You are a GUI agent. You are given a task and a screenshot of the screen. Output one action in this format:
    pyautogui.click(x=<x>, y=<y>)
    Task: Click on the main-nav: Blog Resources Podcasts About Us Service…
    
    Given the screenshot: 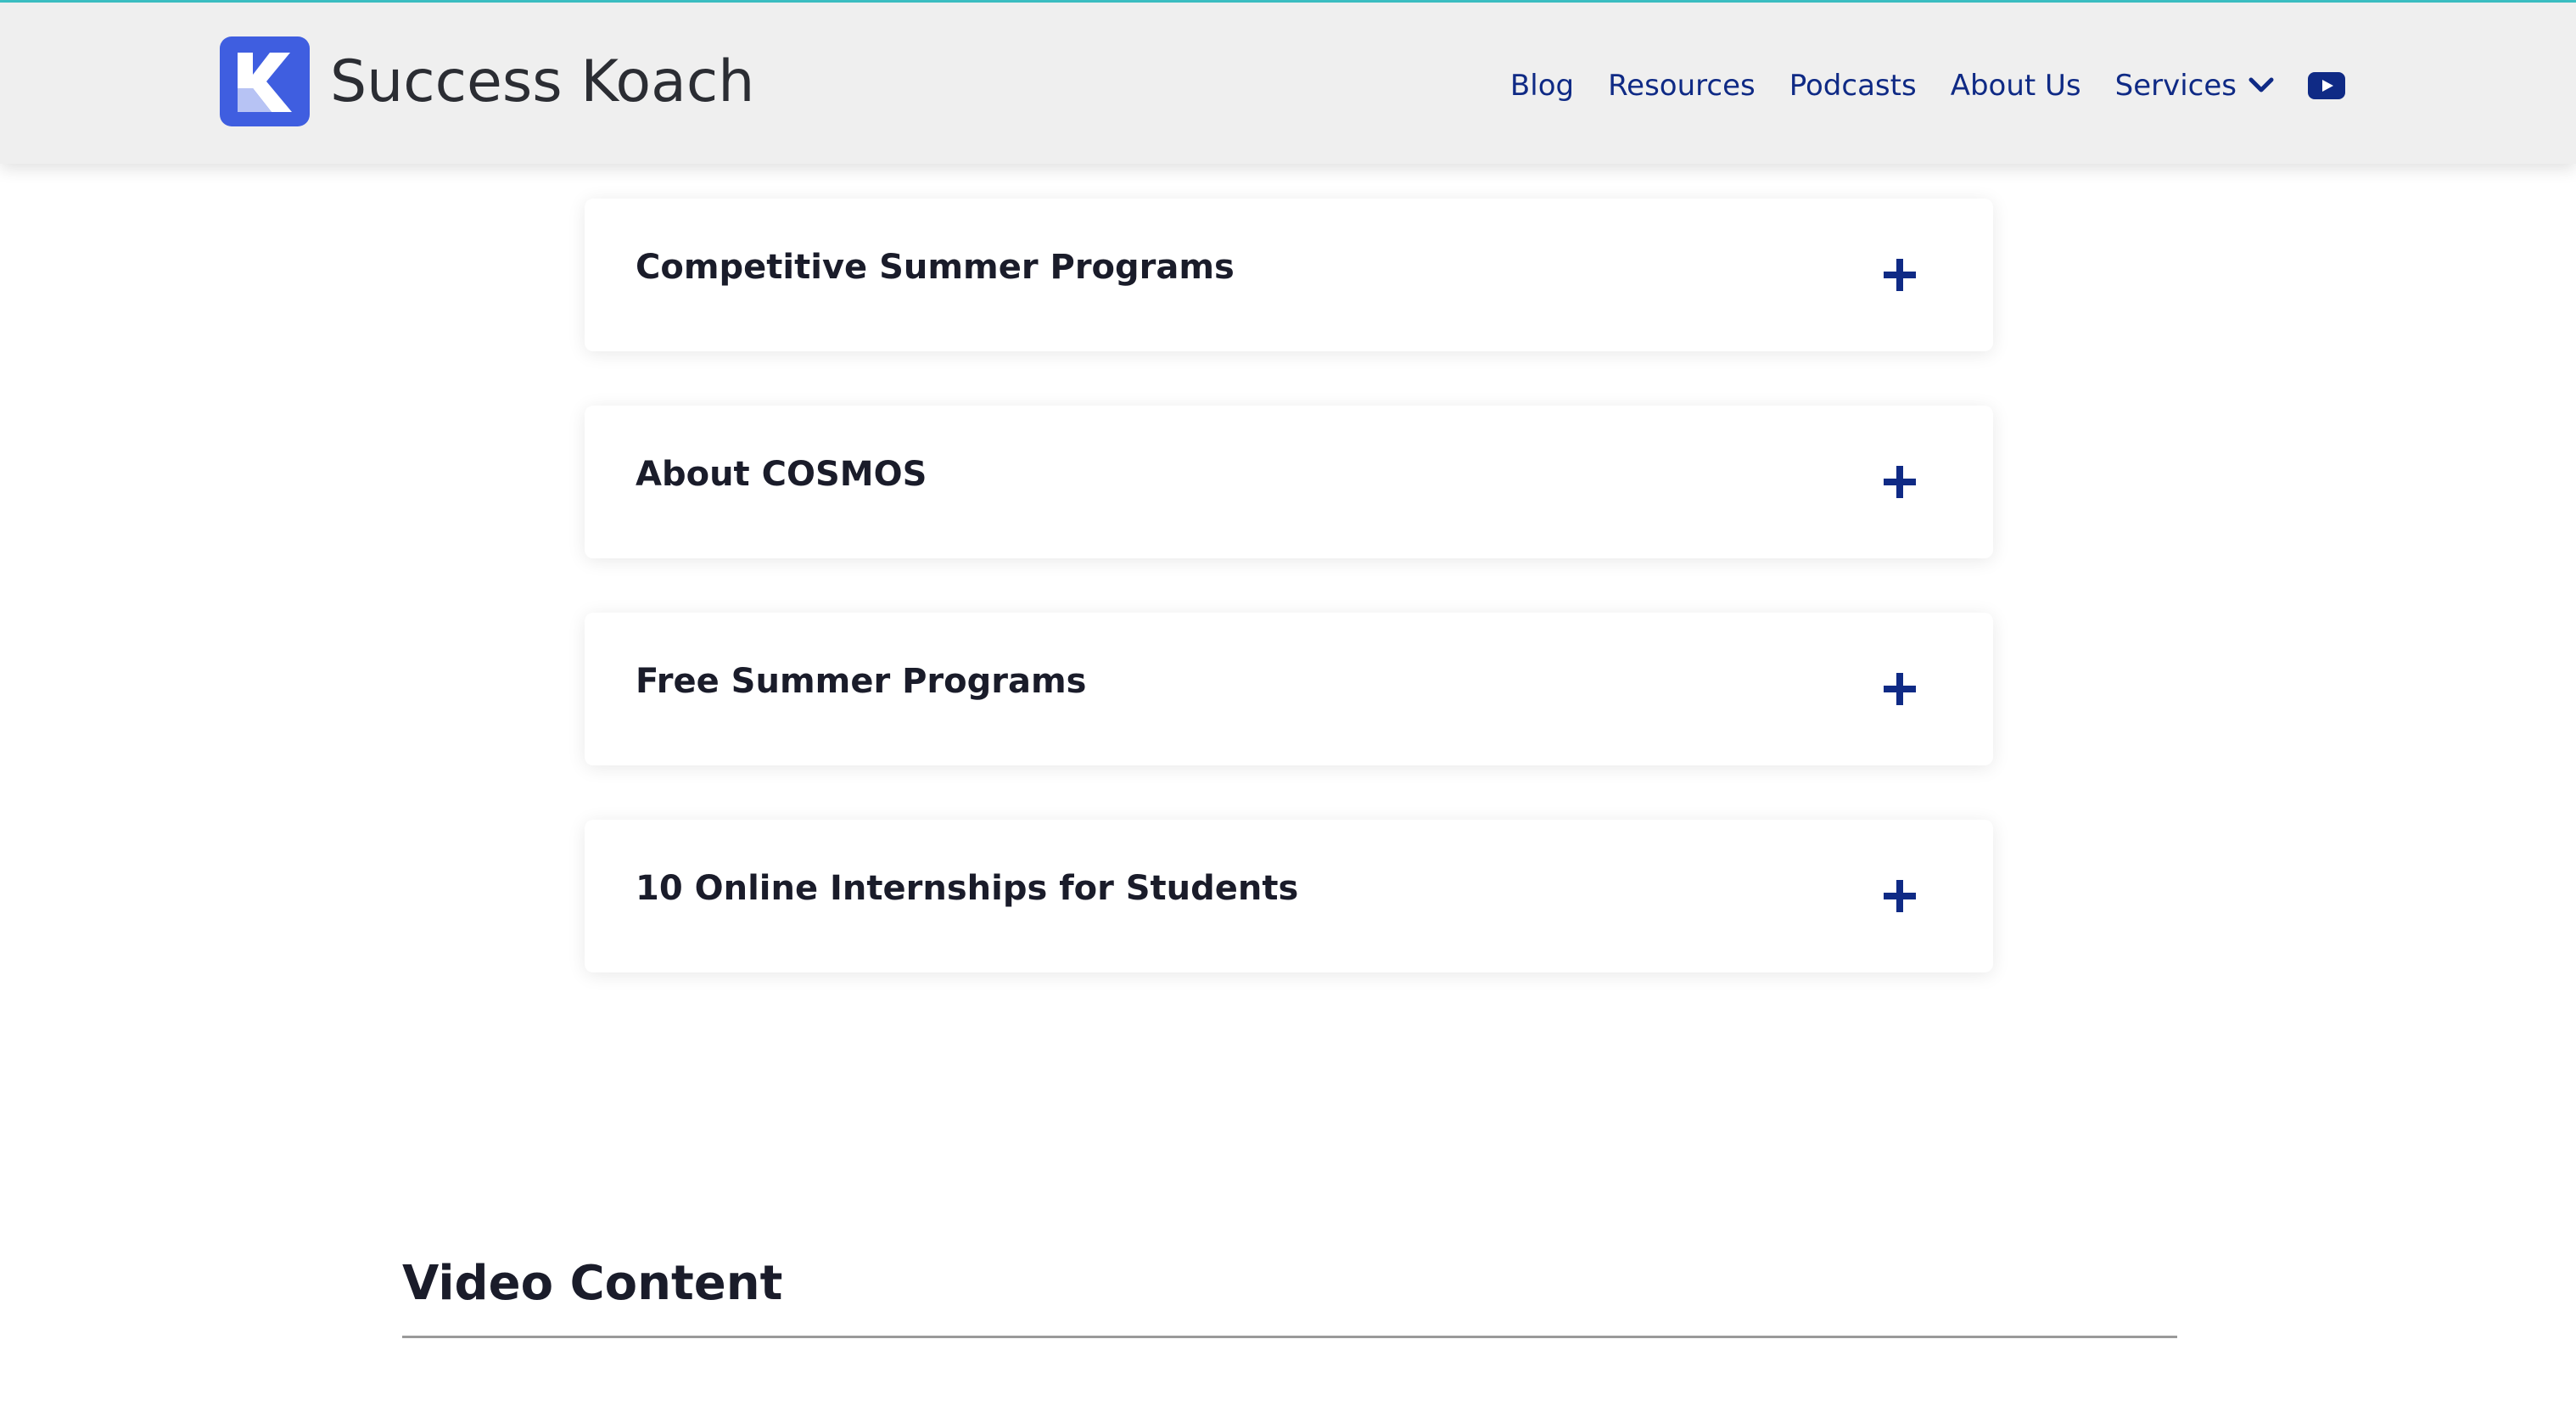 What is the action you would take?
    pyautogui.click(x=1927, y=86)
    